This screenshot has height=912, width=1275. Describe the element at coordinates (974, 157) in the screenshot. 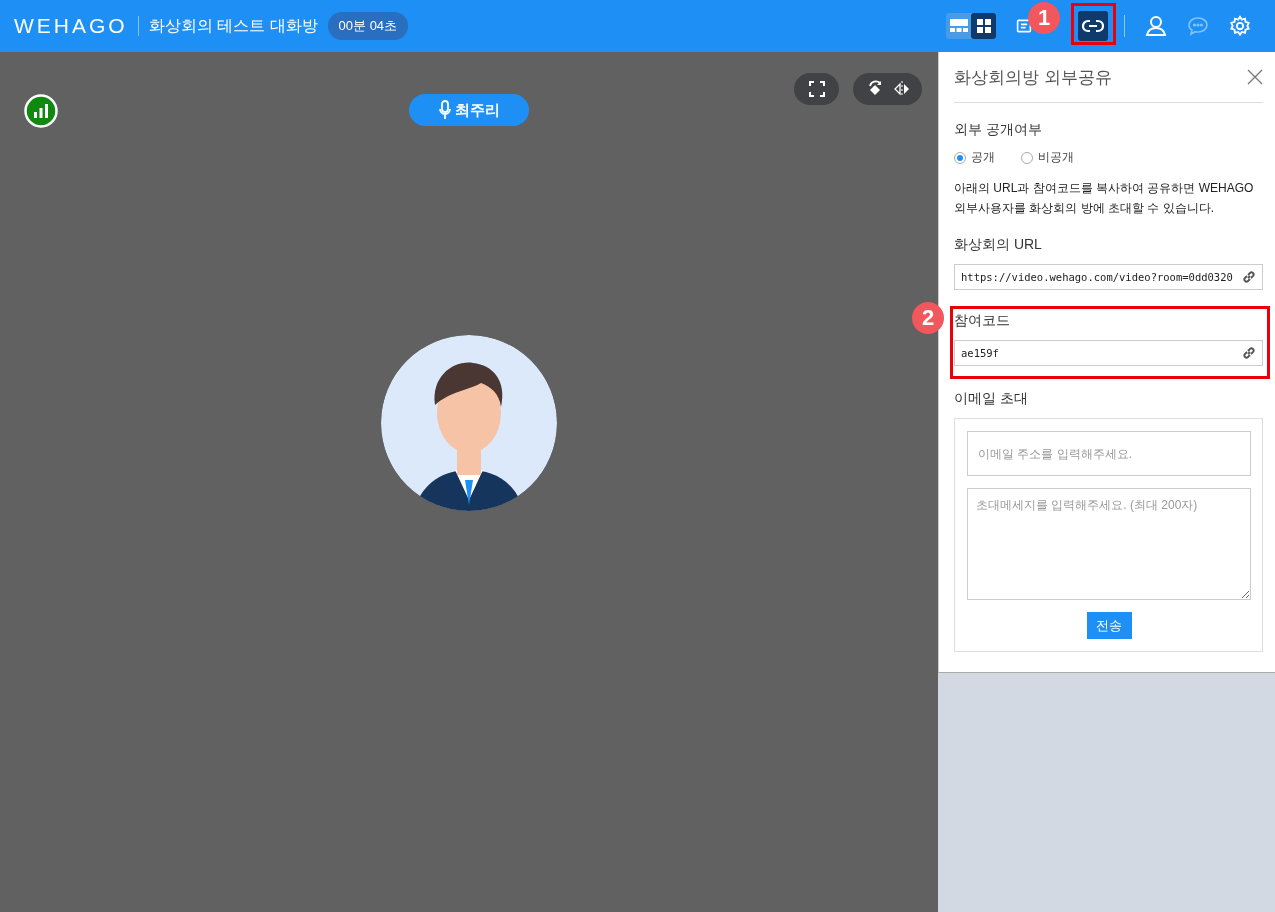

I see `radio-option: 공개` at that location.